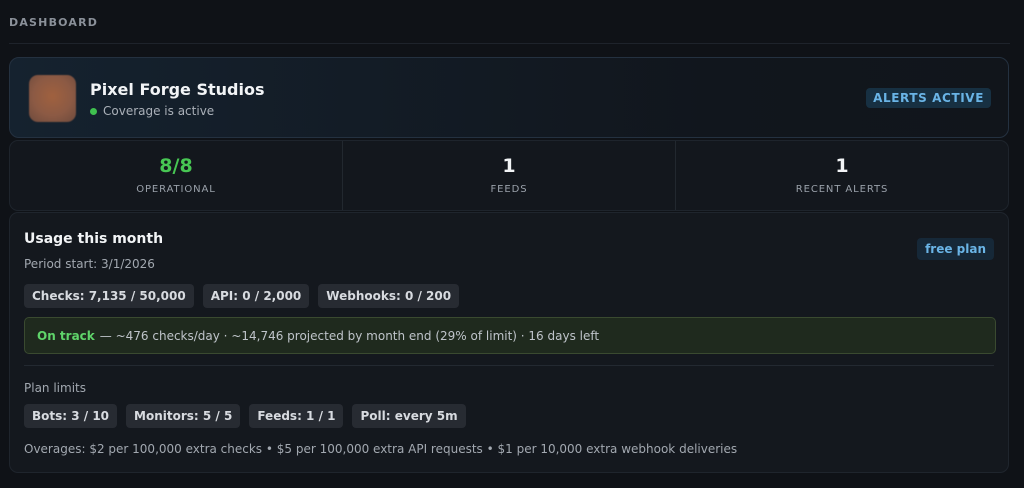  Describe the element at coordinates (52, 98) in the screenshot. I see `avatar` at that location.